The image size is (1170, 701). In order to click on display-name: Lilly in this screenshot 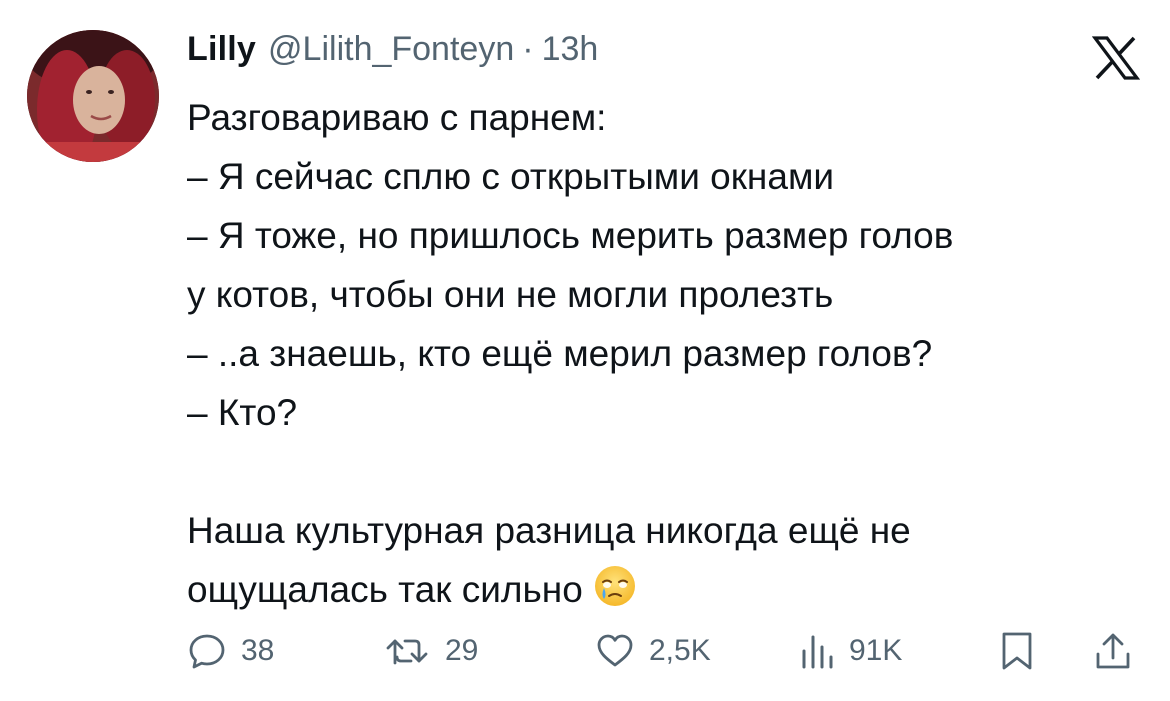, I will do `click(221, 49)`.